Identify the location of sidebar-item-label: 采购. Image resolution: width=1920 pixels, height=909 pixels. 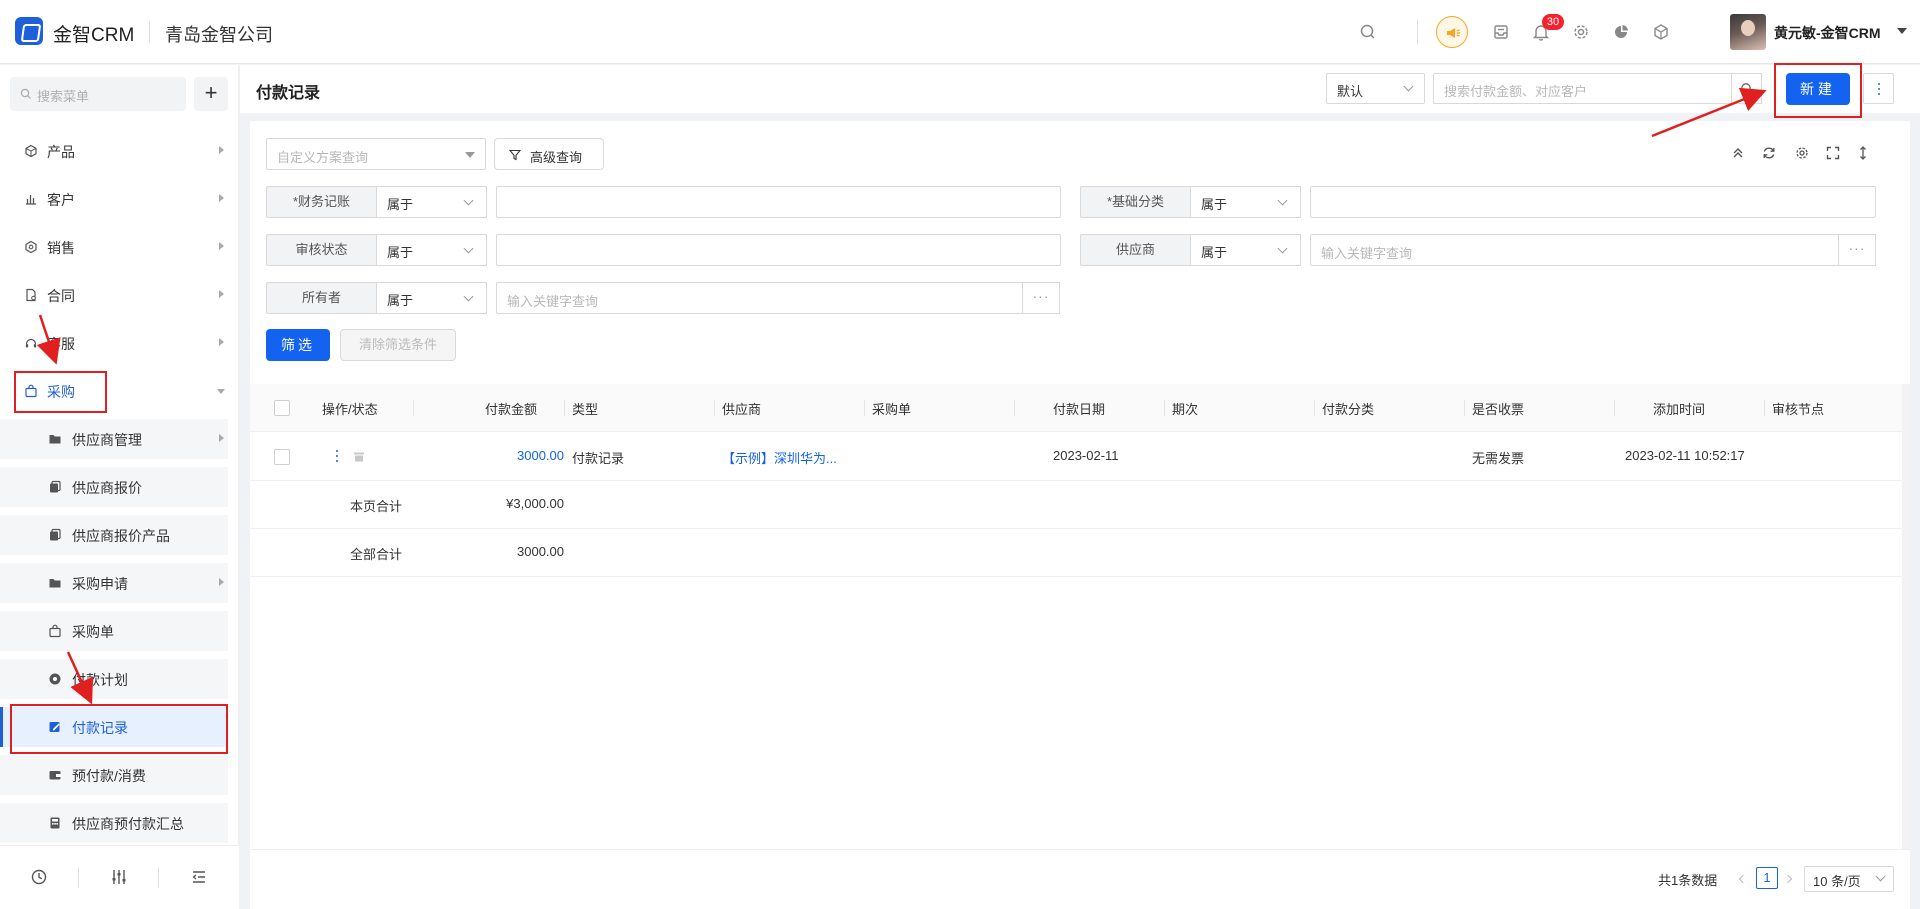
(61, 392).